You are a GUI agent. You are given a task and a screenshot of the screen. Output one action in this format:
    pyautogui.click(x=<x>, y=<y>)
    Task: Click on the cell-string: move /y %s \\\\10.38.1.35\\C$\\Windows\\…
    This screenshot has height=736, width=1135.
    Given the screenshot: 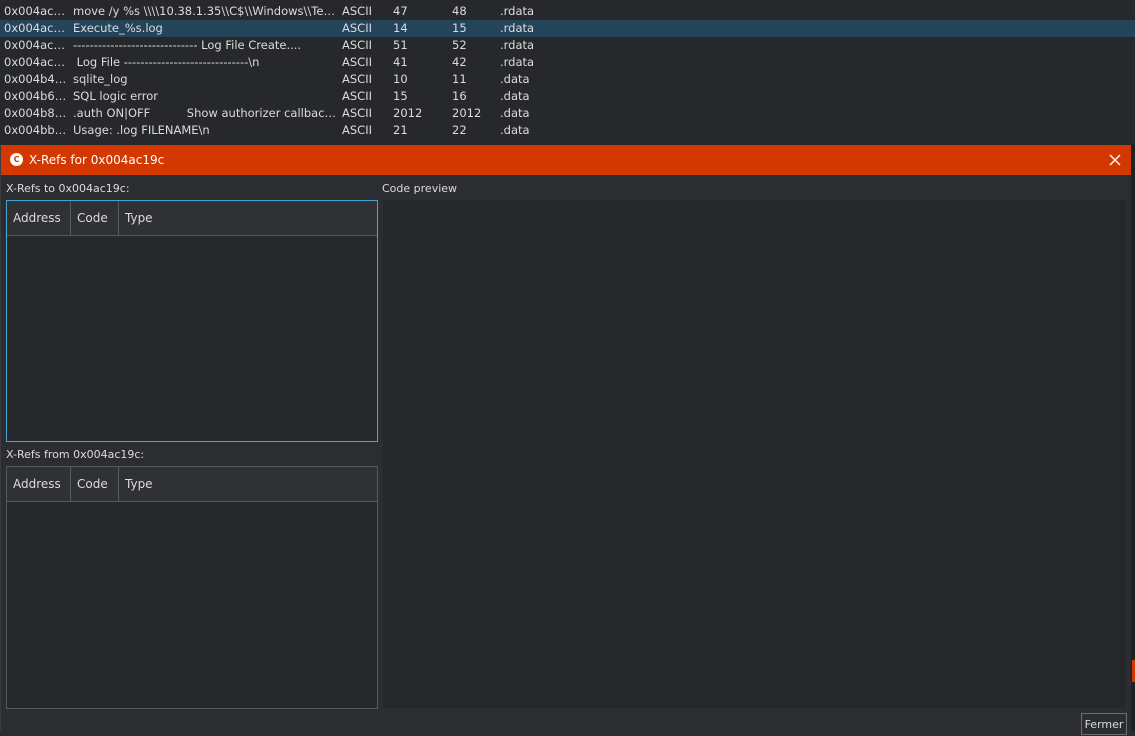 What is the action you would take?
    pyautogui.click(x=205, y=11)
    